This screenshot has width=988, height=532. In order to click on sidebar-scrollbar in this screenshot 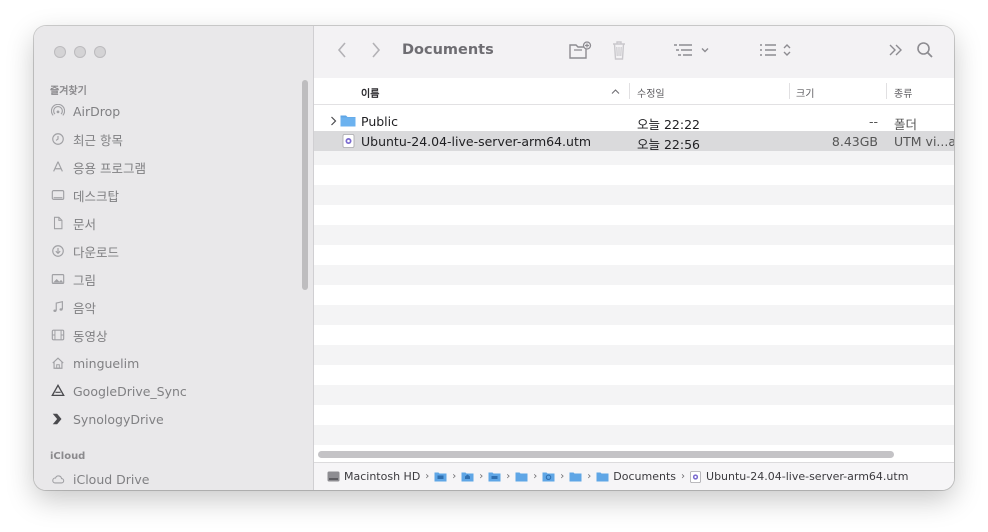, I will do `click(305, 185)`.